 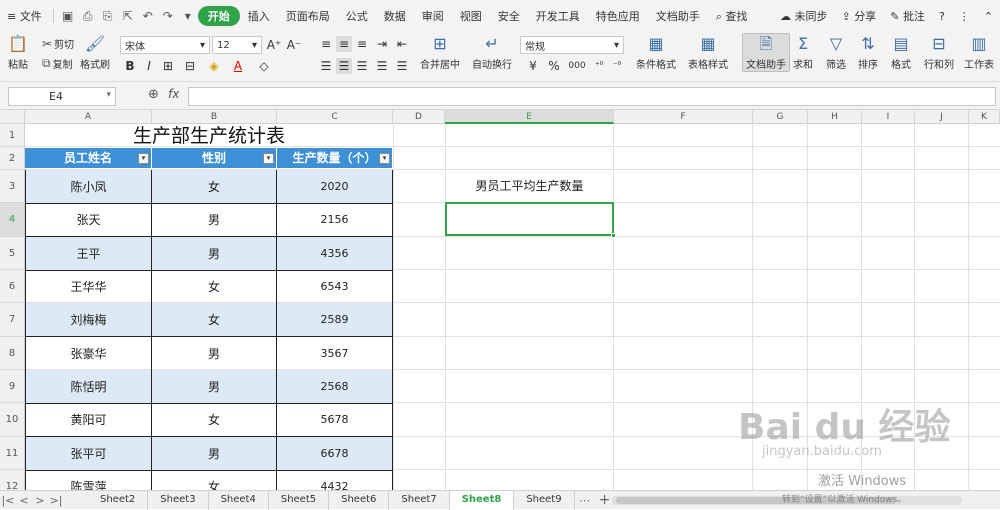 I want to click on sheet-tab: Sheet6, so click(x=359, y=500).